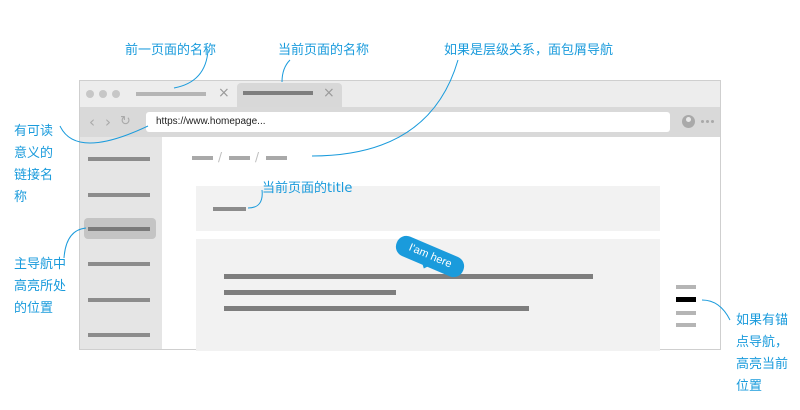 This screenshot has width=800, height=410. What do you see at coordinates (171, 50) in the screenshot?
I see `annotation-prev-tab: 前一页面的名称` at bounding box center [171, 50].